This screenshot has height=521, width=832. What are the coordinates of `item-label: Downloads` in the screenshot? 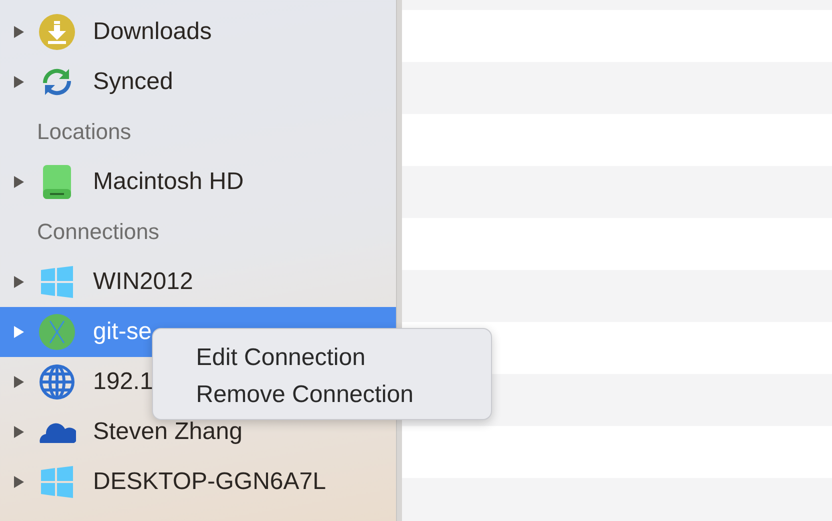 It's located at (152, 32).